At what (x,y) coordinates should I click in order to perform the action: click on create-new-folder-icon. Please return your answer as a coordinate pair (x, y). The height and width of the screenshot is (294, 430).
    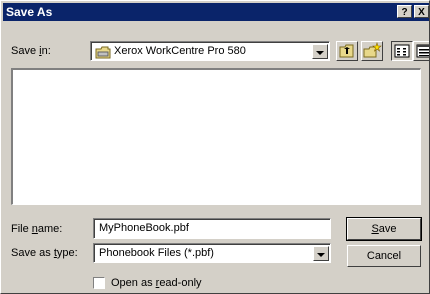
    Looking at the image, I should click on (372, 52).